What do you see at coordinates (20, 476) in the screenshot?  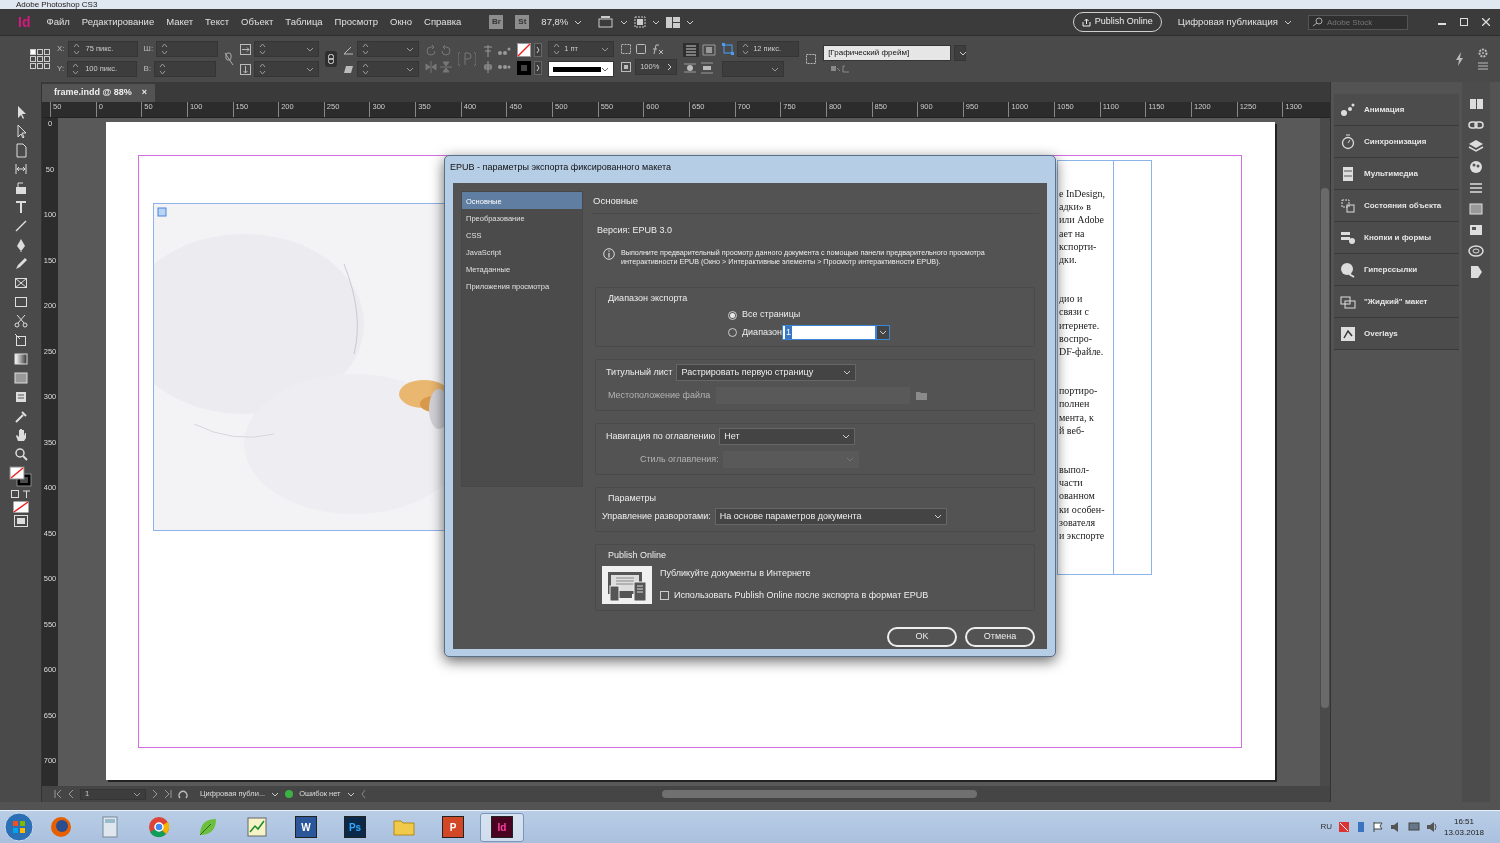 I see `fill-stroke-icon` at bounding box center [20, 476].